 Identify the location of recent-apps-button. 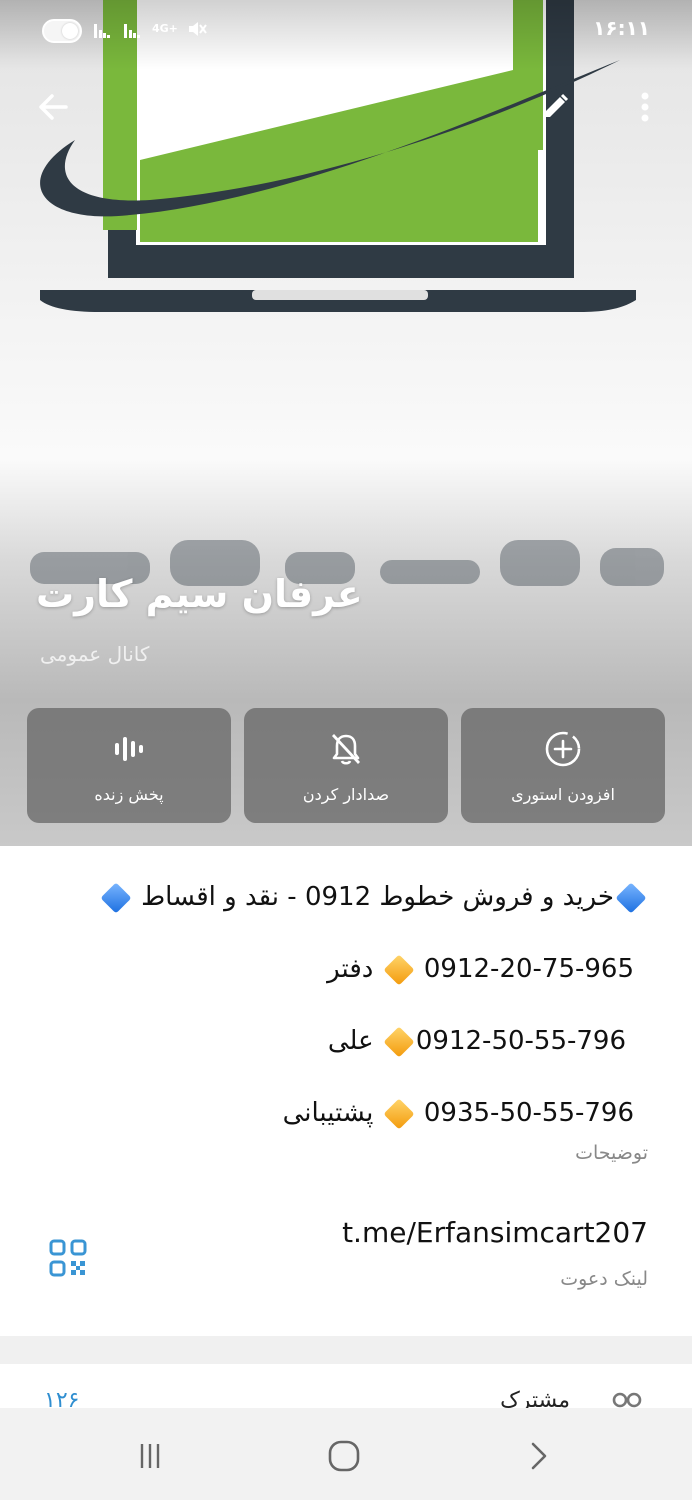
(150, 1456).